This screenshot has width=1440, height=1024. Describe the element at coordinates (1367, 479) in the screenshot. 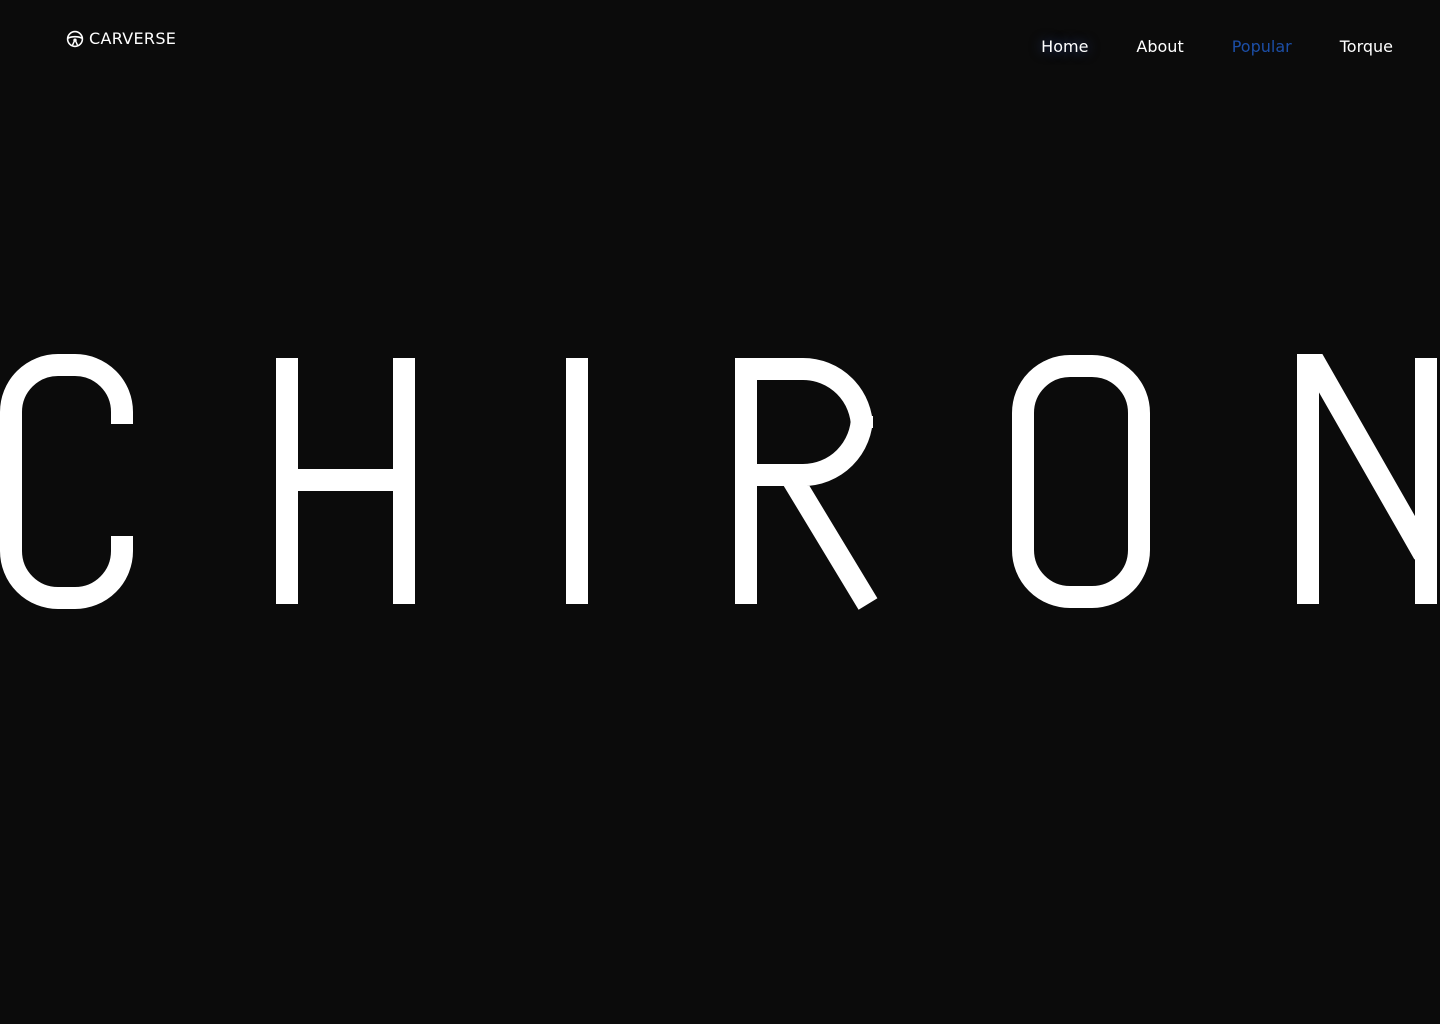

I see `hero-letter-n` at that location.